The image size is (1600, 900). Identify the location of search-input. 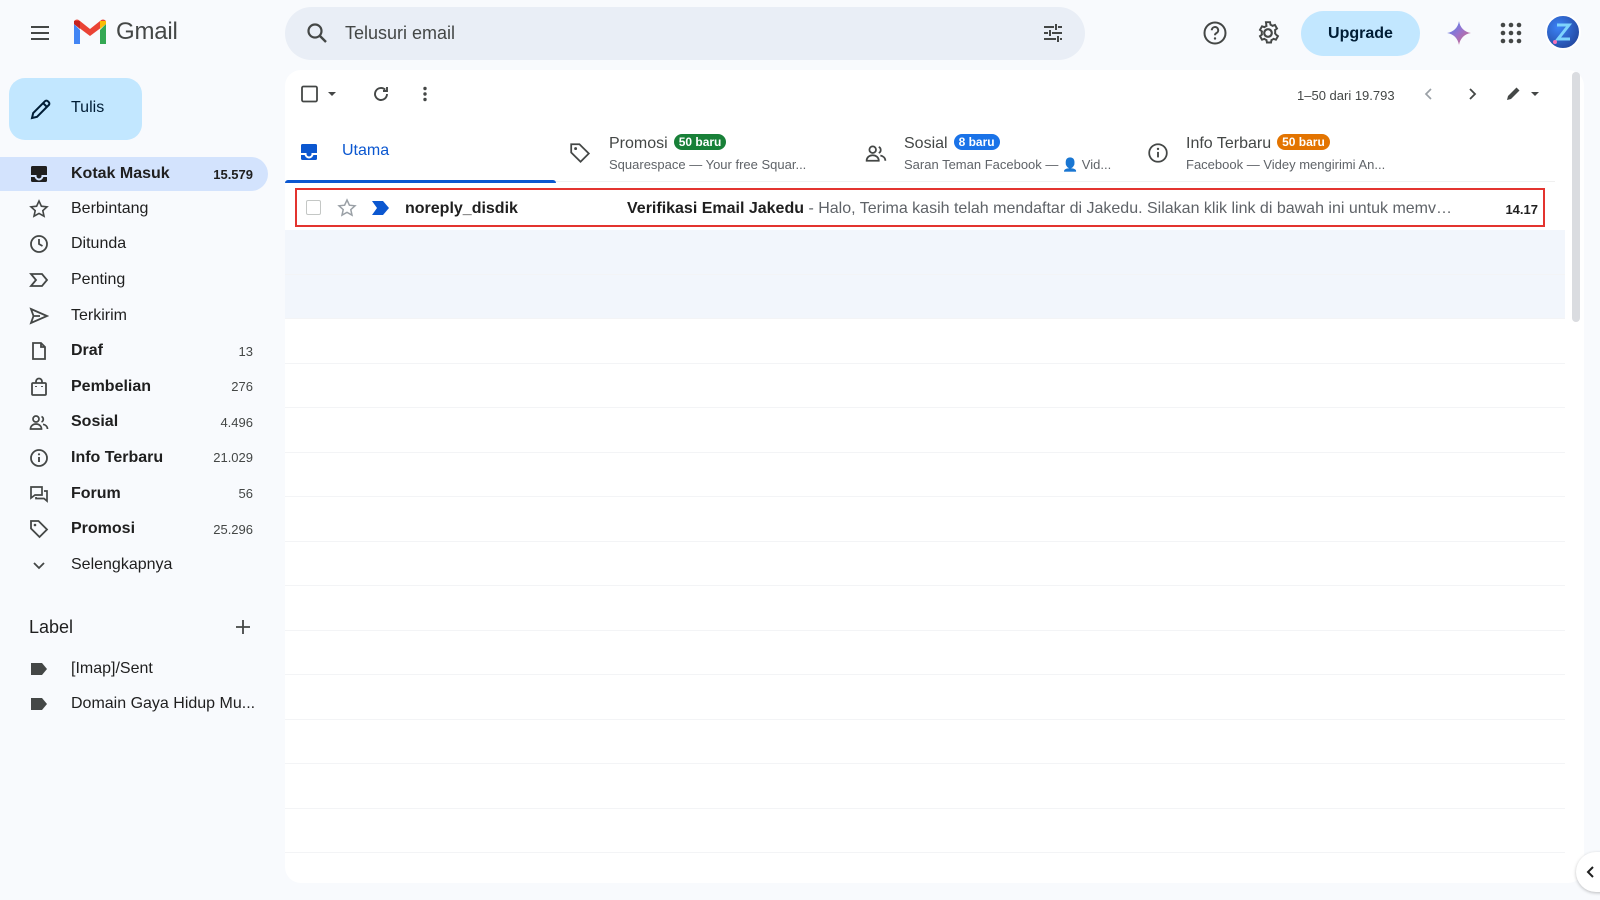
(675, 33).